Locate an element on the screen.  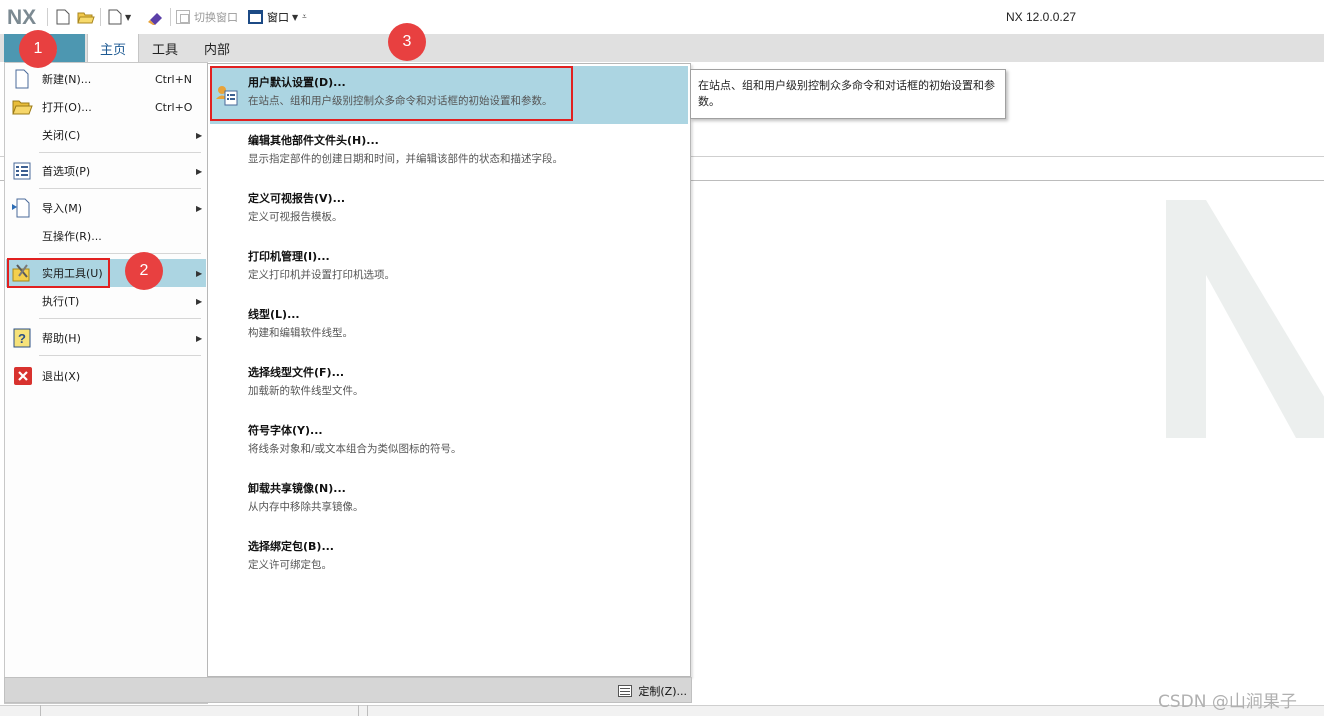
menu-item-help: ? 帮助(H) ▶ is located at coordinates (106, 338).